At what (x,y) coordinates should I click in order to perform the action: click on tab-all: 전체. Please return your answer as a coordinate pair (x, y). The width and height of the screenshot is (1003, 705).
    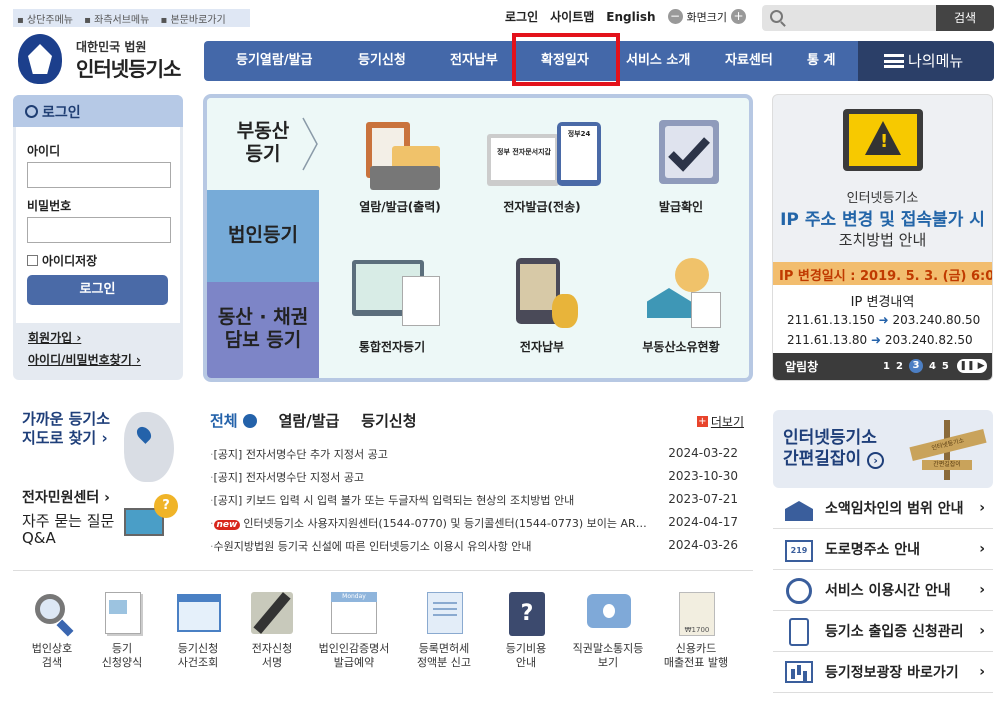
    Looking at the image, I should click on (233, 420).